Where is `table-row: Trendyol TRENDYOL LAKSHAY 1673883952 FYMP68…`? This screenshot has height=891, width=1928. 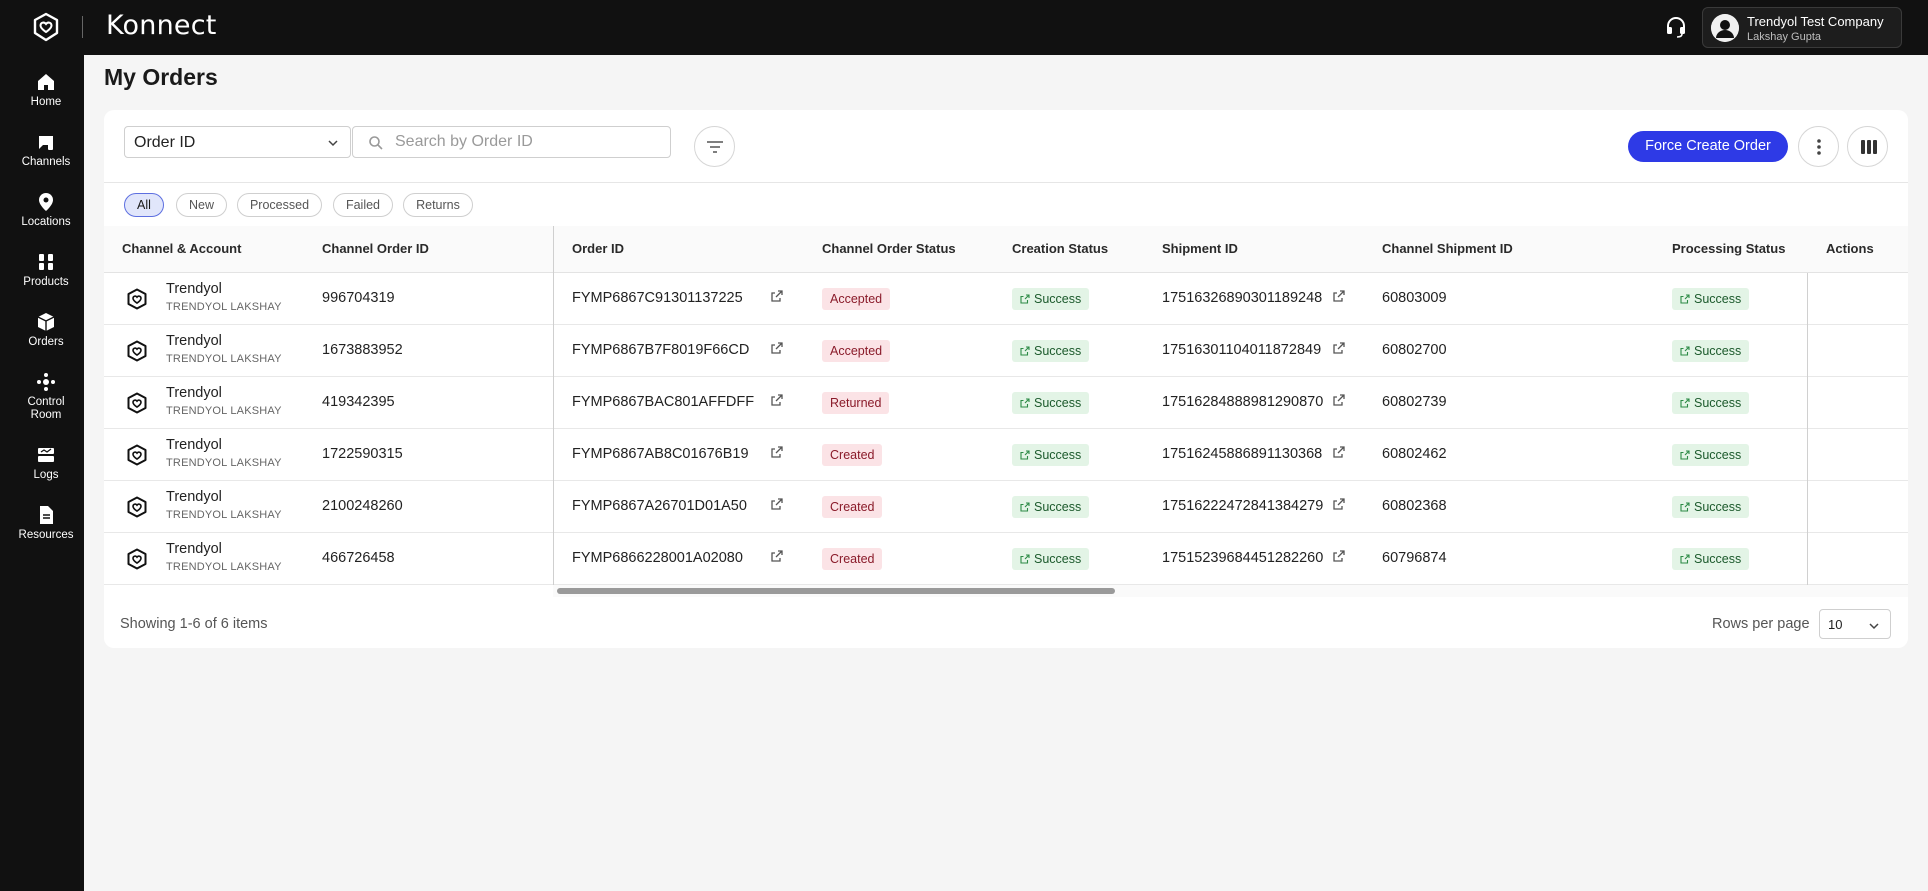
table-row: Trendyol TRENDYOL LAKSHAY 1673883952 FYMP68… is located at coordinates (1006, 351).